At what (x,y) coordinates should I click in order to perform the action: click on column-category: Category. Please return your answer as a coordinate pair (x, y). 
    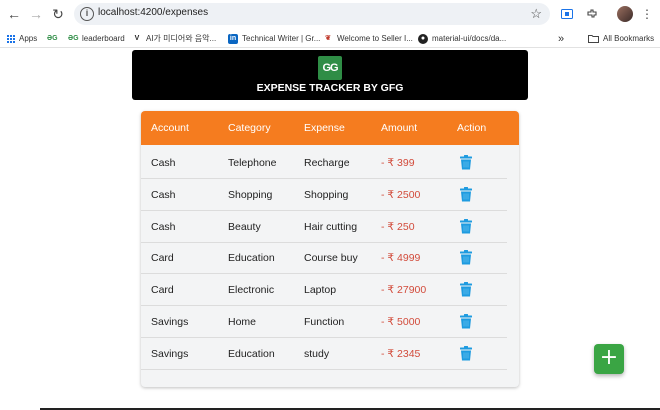
    Looking at the image, I should click on (249, 128).